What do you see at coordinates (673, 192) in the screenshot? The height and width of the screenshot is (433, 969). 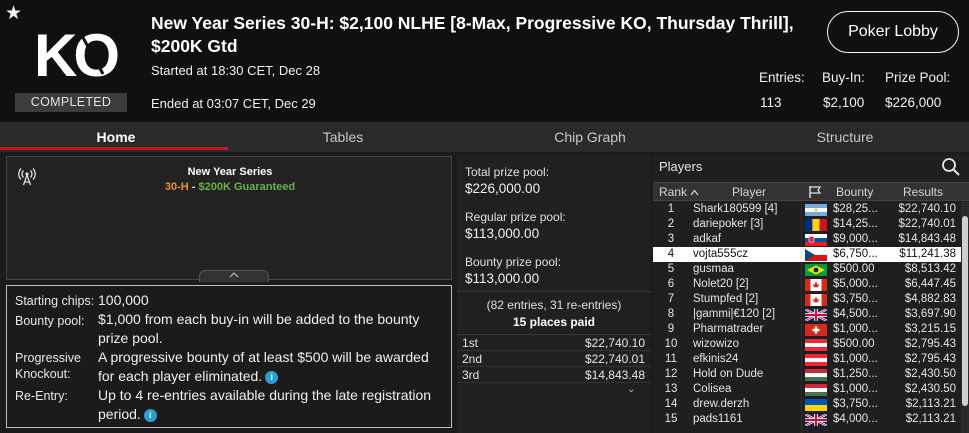 I see `rank-column-header: Rank` at bounding box center [673, 192].